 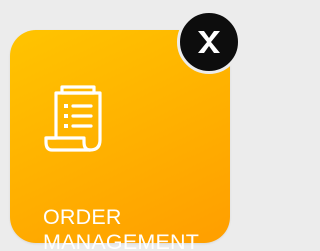 What do you see at coordinates (82, 217) in the screenshot?
I see `tile-label-line1: ORDER` at bounding box center [82, 217].